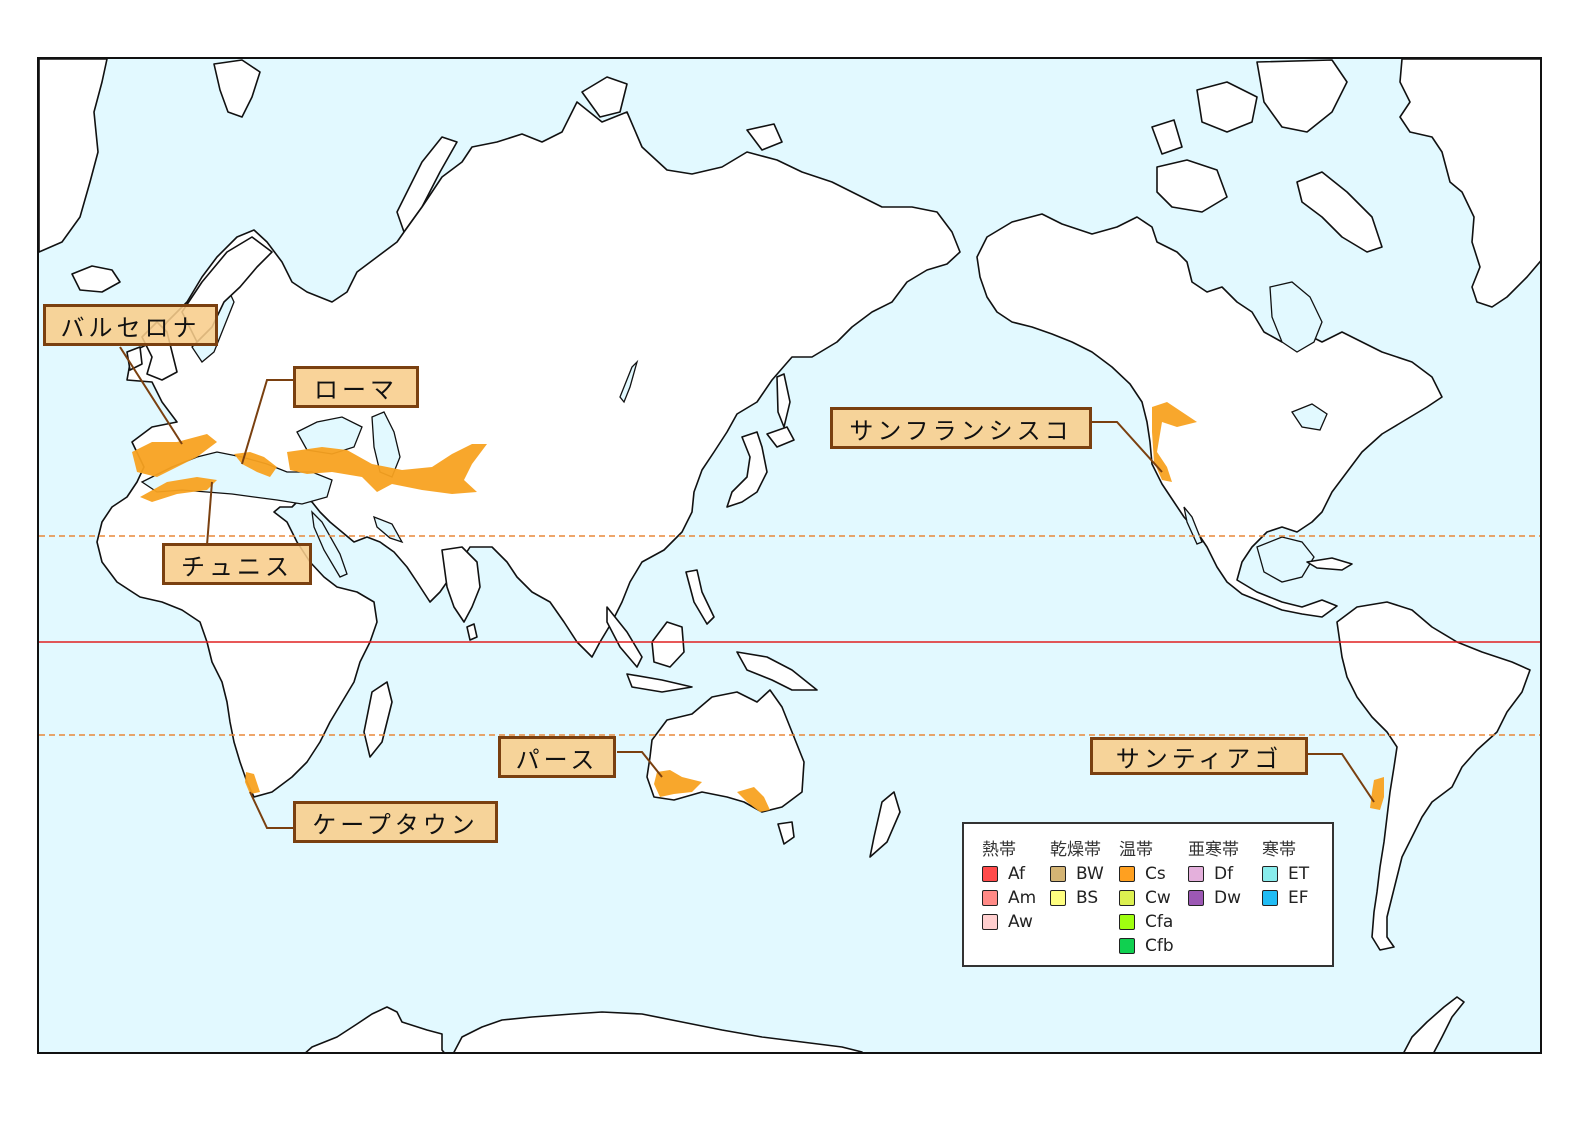 The height and width of the screenshot is (1125, 1593). I want to click on gulf-of-mexico, so click(1285, 559).